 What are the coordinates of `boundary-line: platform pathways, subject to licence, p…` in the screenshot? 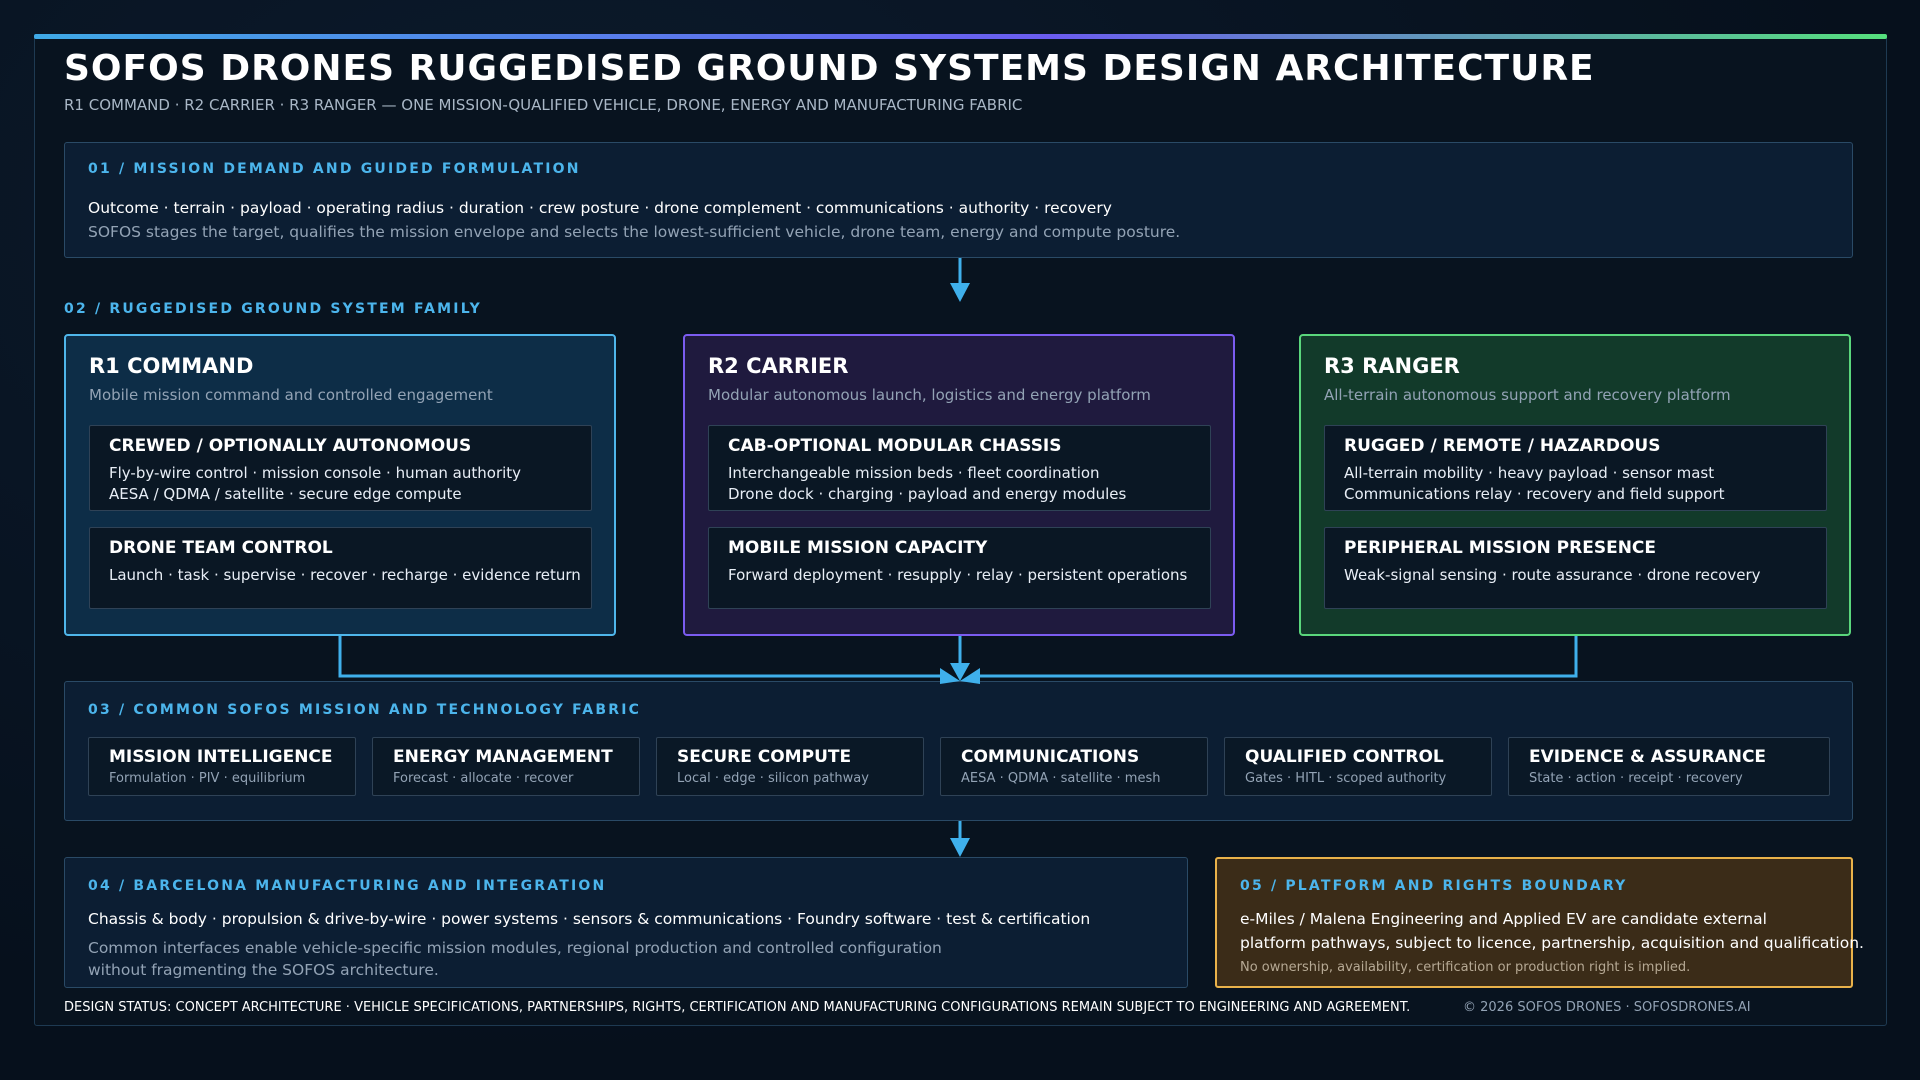 It's located at (1552, 943).